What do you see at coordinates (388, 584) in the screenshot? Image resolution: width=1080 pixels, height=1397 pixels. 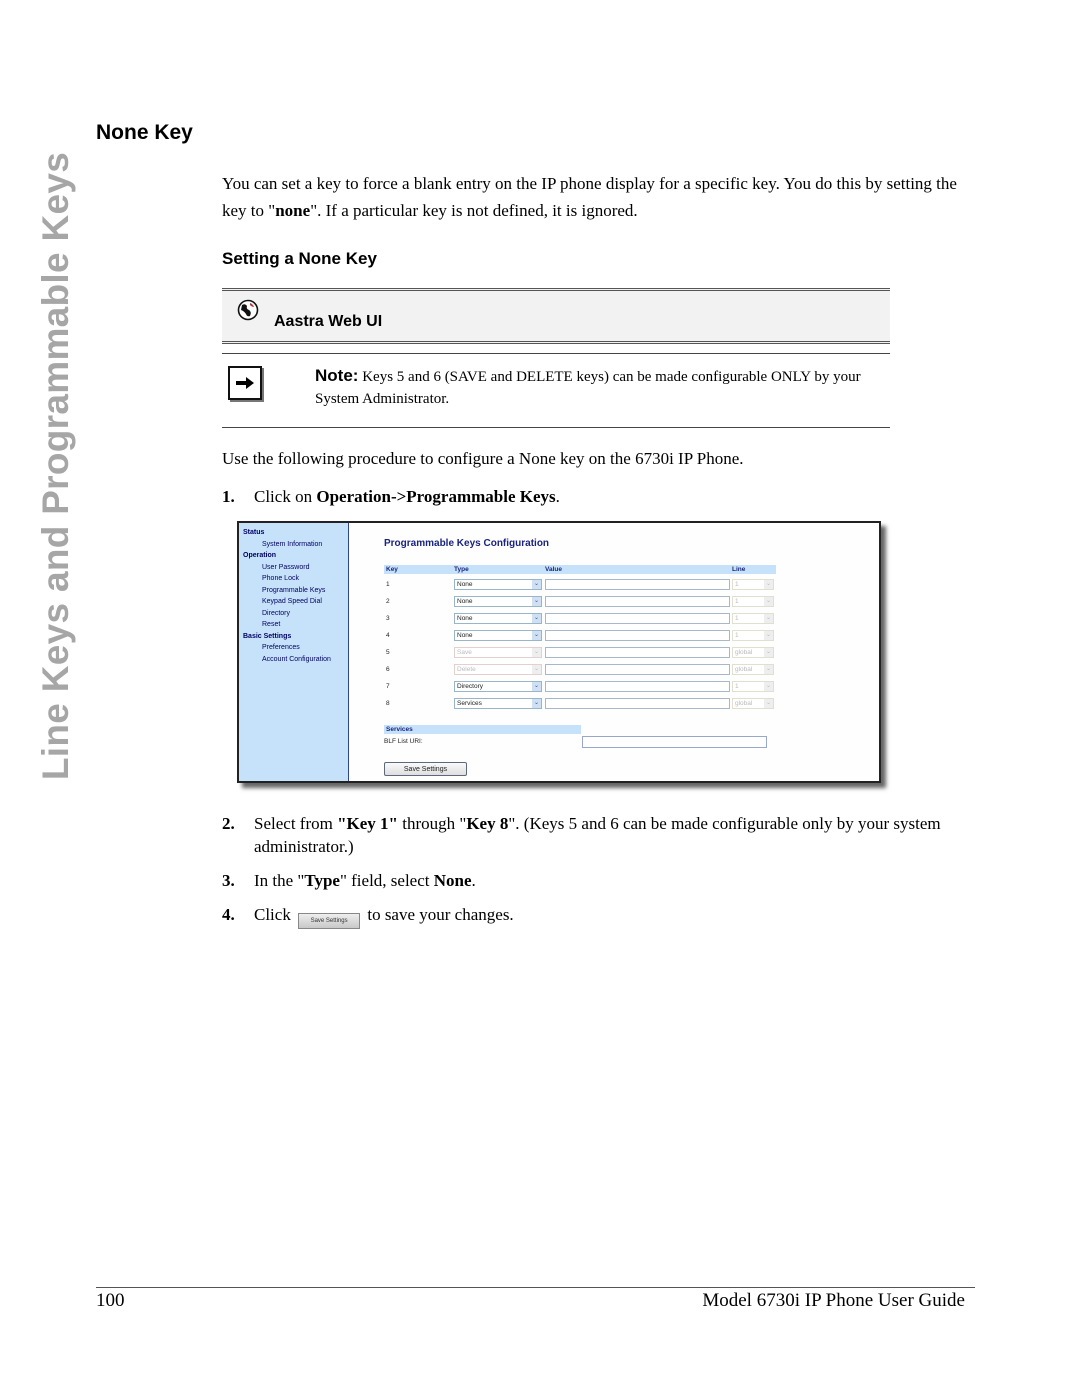 I see `key-number: 1` at bounding box center [388, 584].